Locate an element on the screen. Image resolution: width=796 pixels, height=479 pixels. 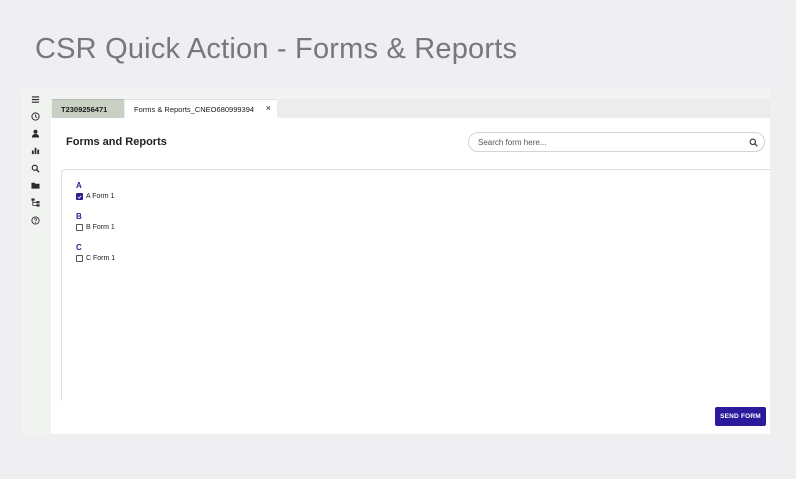
folder-icon is located at coordinates (35, 185).